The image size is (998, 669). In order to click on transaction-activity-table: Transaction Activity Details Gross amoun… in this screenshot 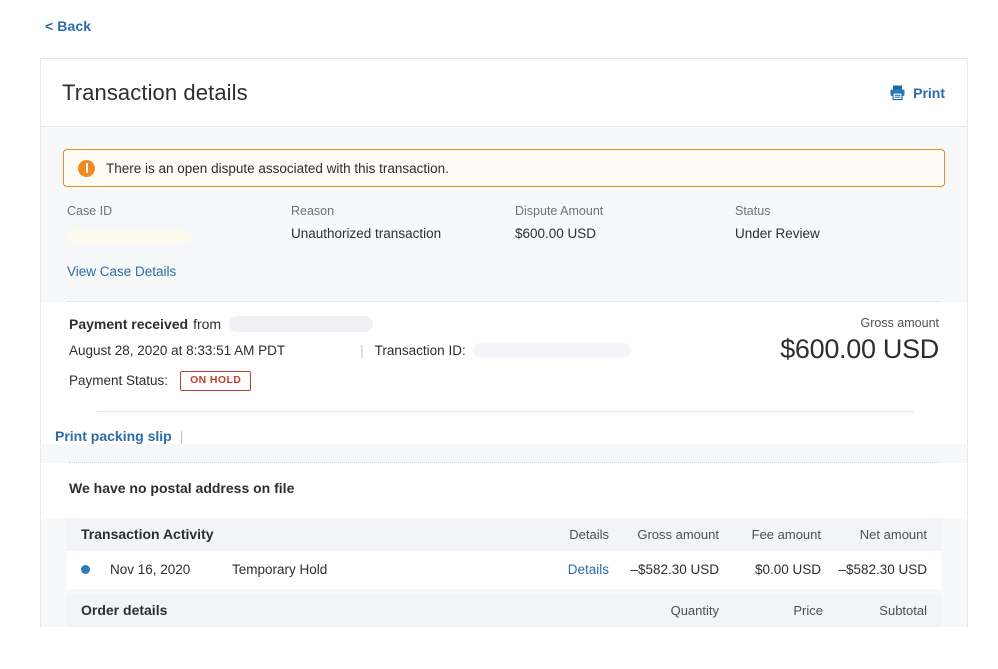, I will do `click(504, 553)`.